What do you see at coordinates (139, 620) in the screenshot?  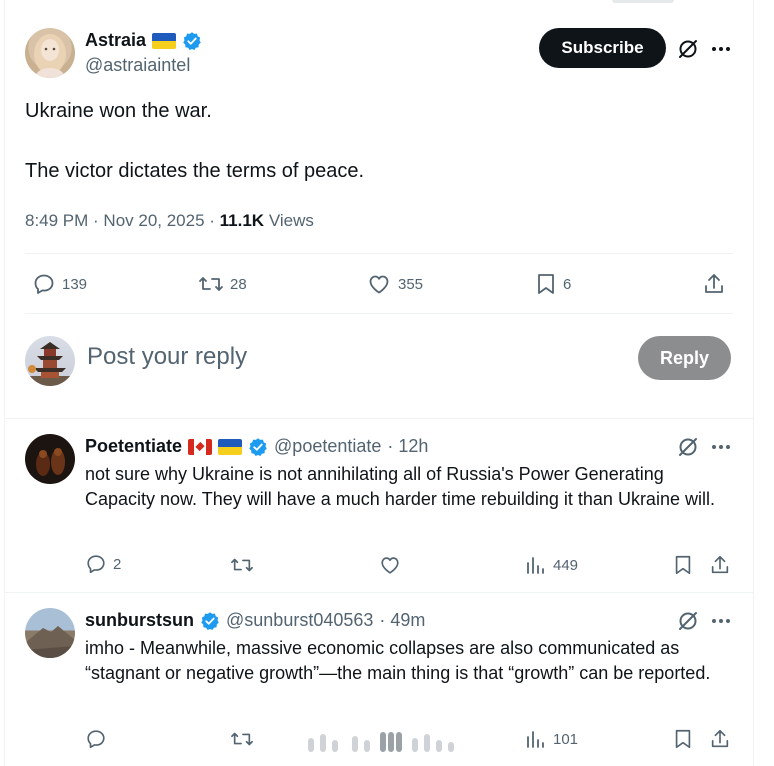 I see `reply-author-name: sunburstsun` at bounding box center [139, 620].